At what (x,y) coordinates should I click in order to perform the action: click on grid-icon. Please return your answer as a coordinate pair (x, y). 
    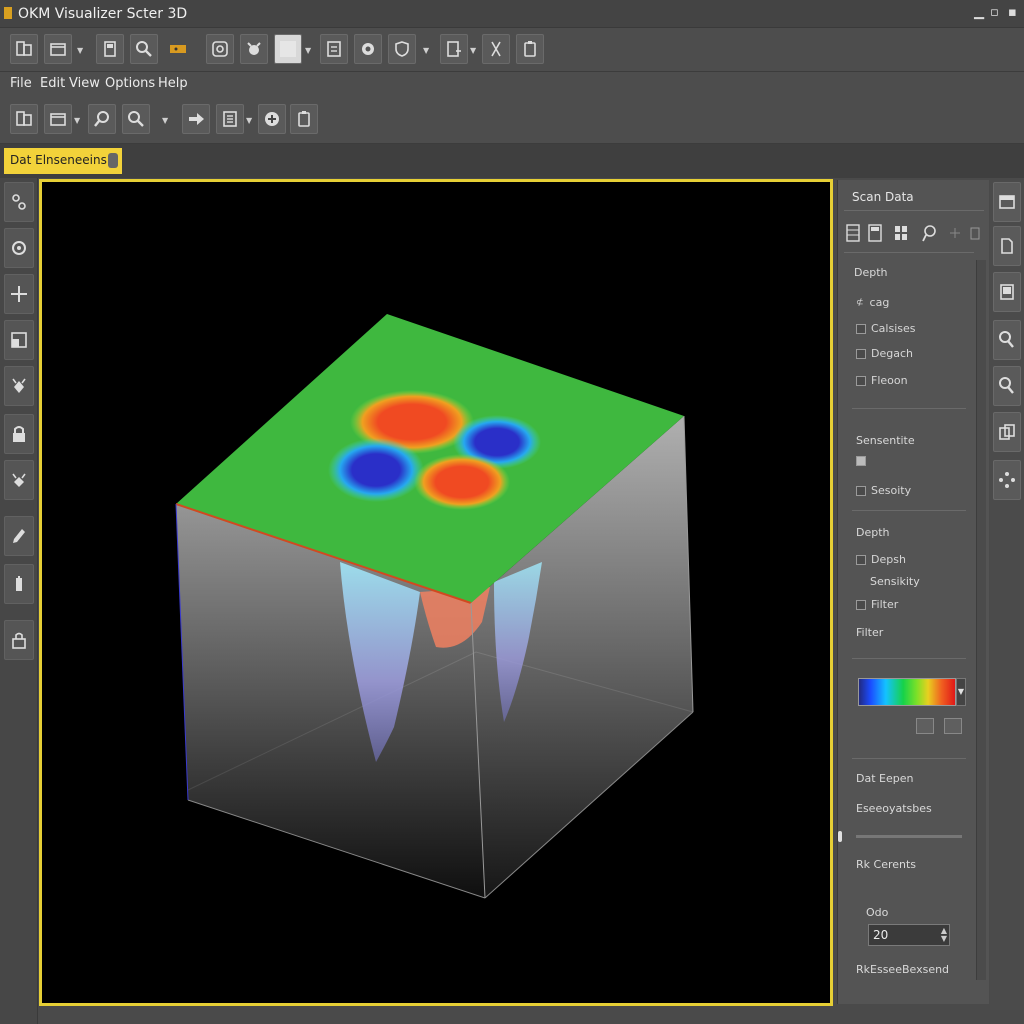
    Looking at the image, I should click on (853, 233).